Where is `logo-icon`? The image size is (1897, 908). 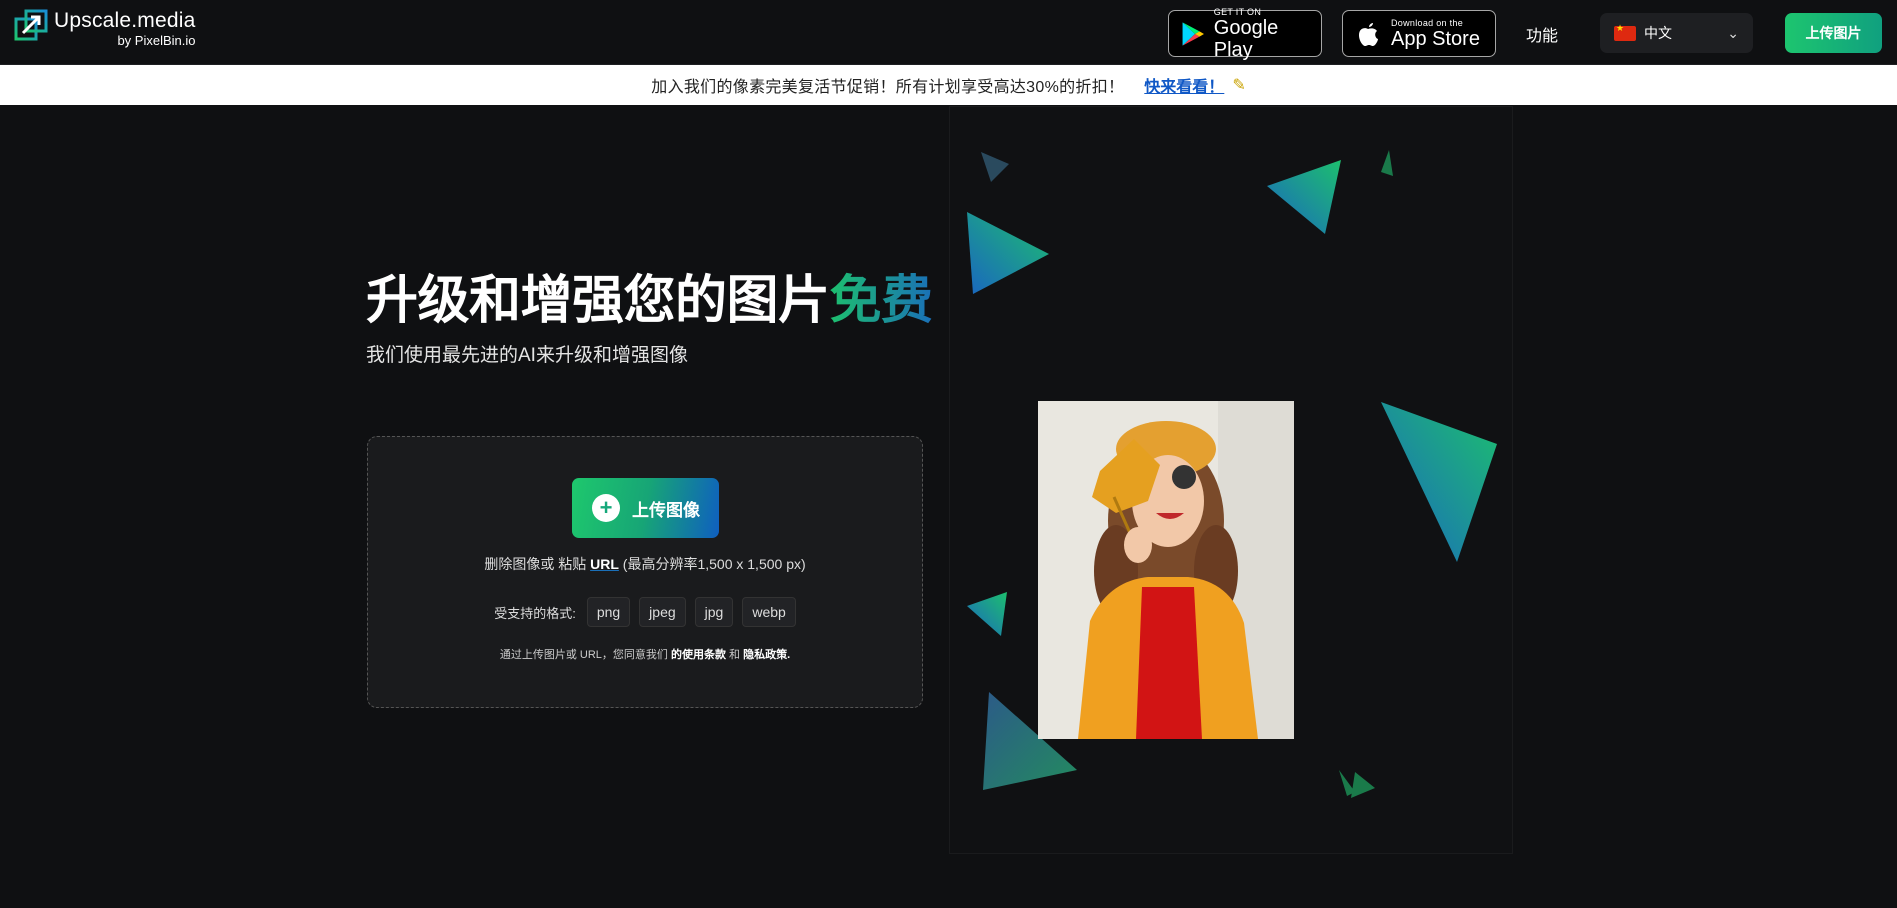
logo-icon is located at coordinates (31, 25).